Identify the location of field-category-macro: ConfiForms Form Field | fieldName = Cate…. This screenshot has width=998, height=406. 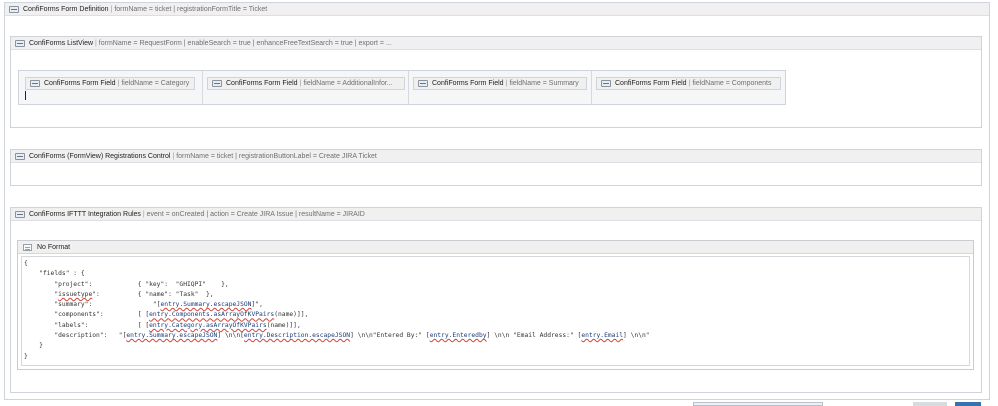
(110, 83).